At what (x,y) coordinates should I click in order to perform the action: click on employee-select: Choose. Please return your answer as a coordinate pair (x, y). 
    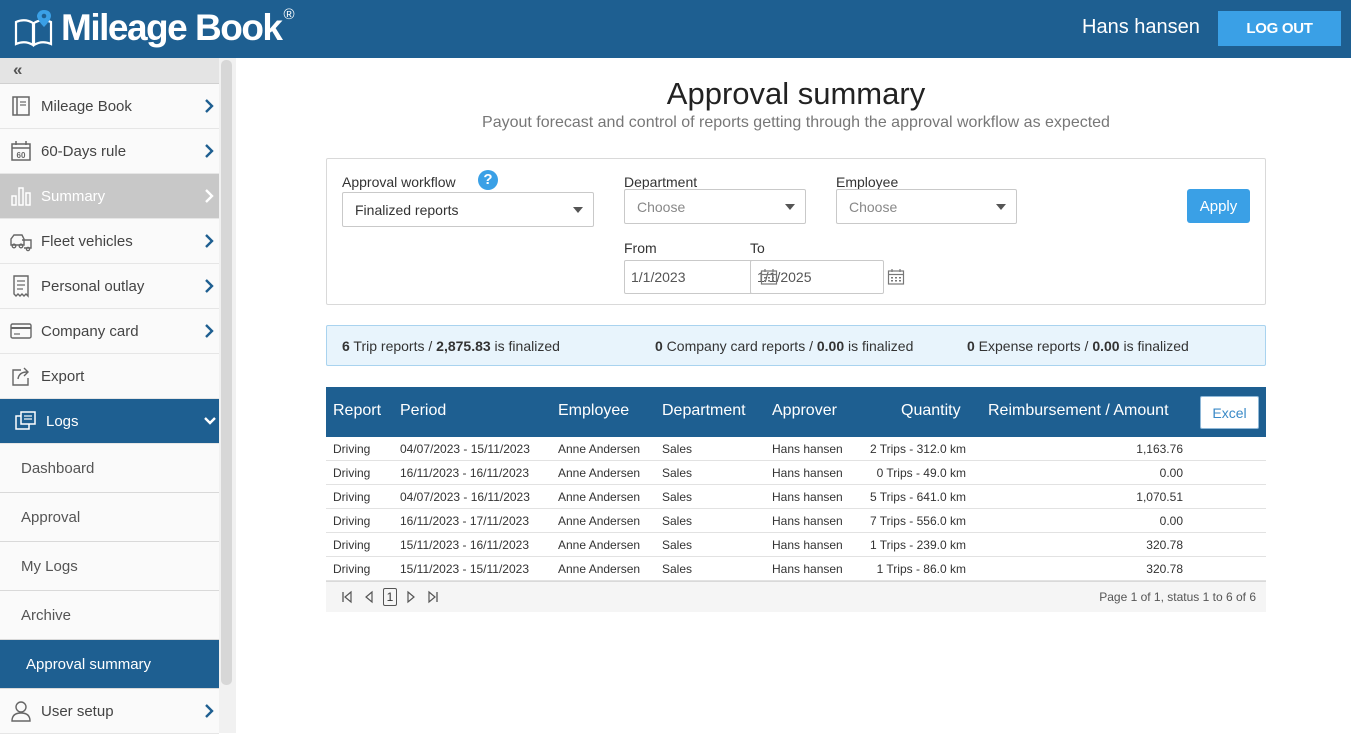
    Looking at the image, I should click on (926, 206).